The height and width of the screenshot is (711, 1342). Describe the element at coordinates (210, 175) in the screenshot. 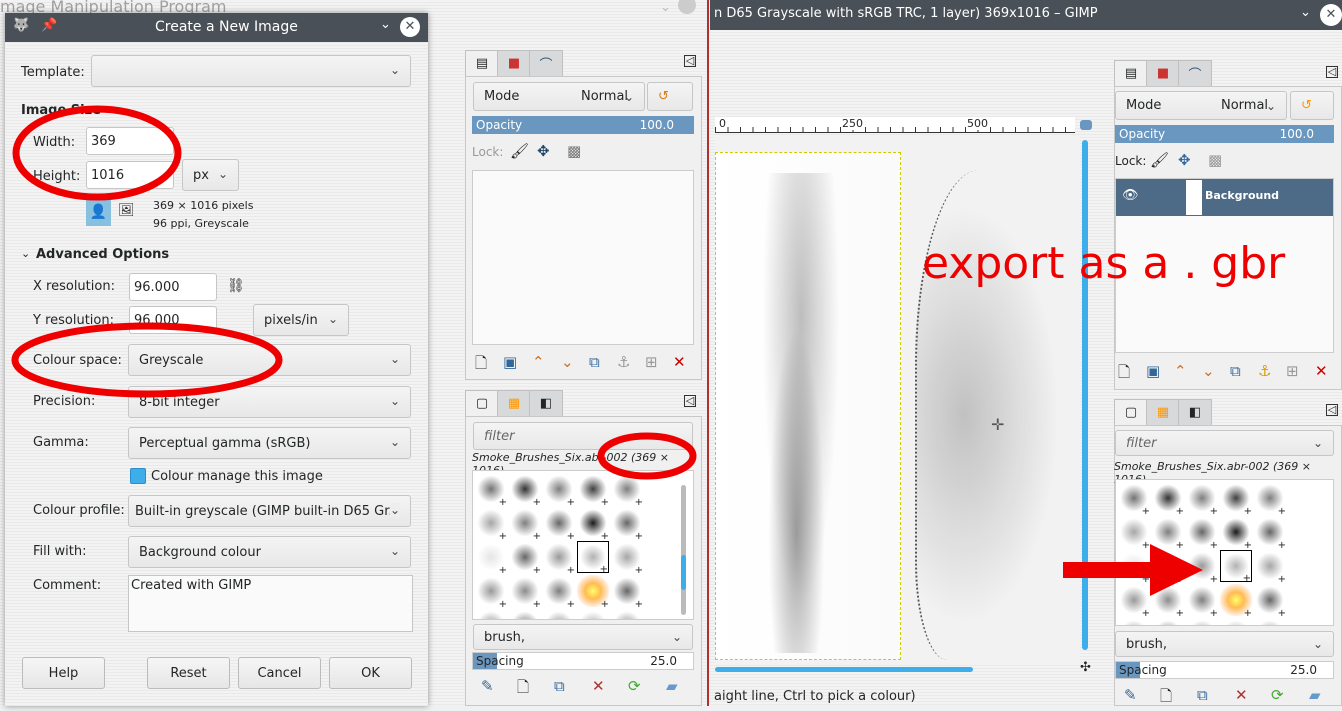

I see `unit-select: px ⌄` at that location.